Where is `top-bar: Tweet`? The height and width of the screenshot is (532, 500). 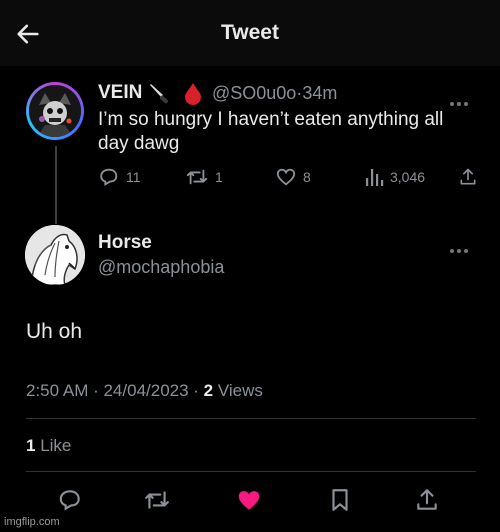
top-bar: Tweet is located at coordinates (250, 33).